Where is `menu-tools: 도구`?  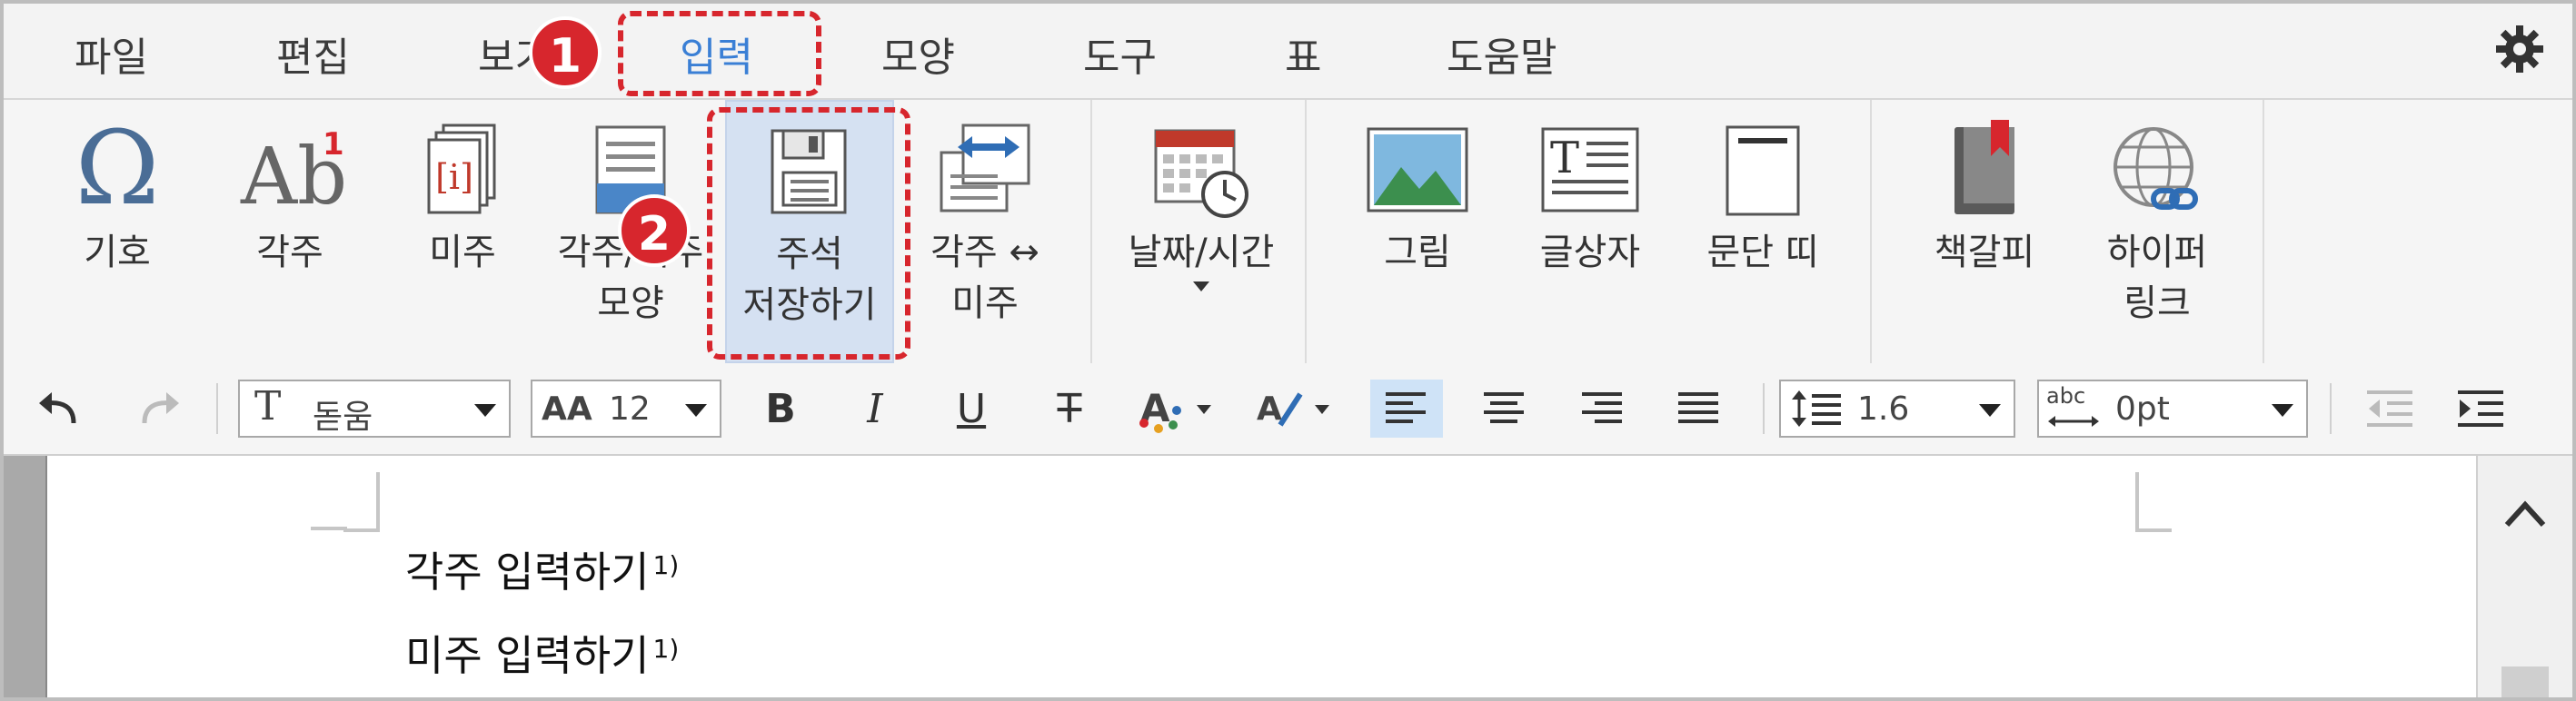
menu-tools: 도구 is located at coordinates (1120, 58).